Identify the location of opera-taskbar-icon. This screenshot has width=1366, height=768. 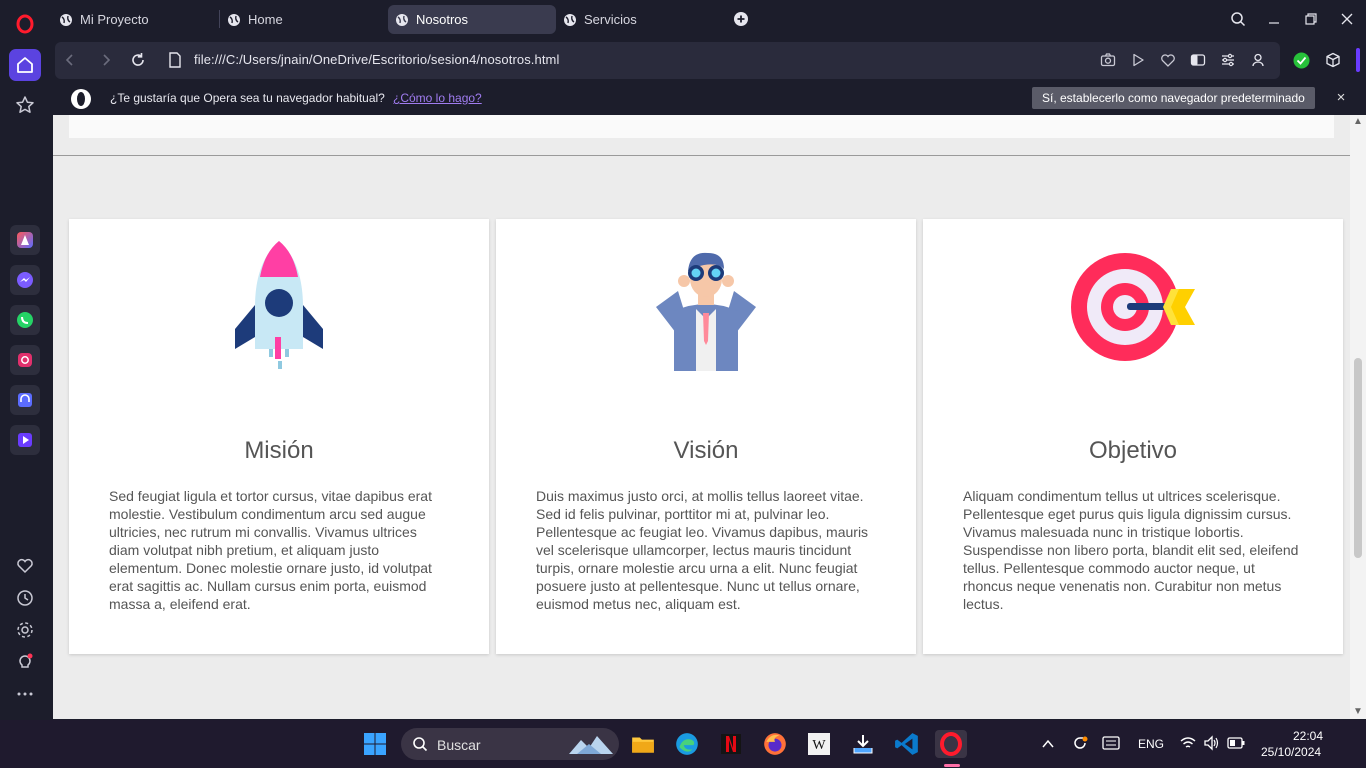
(951, 744).